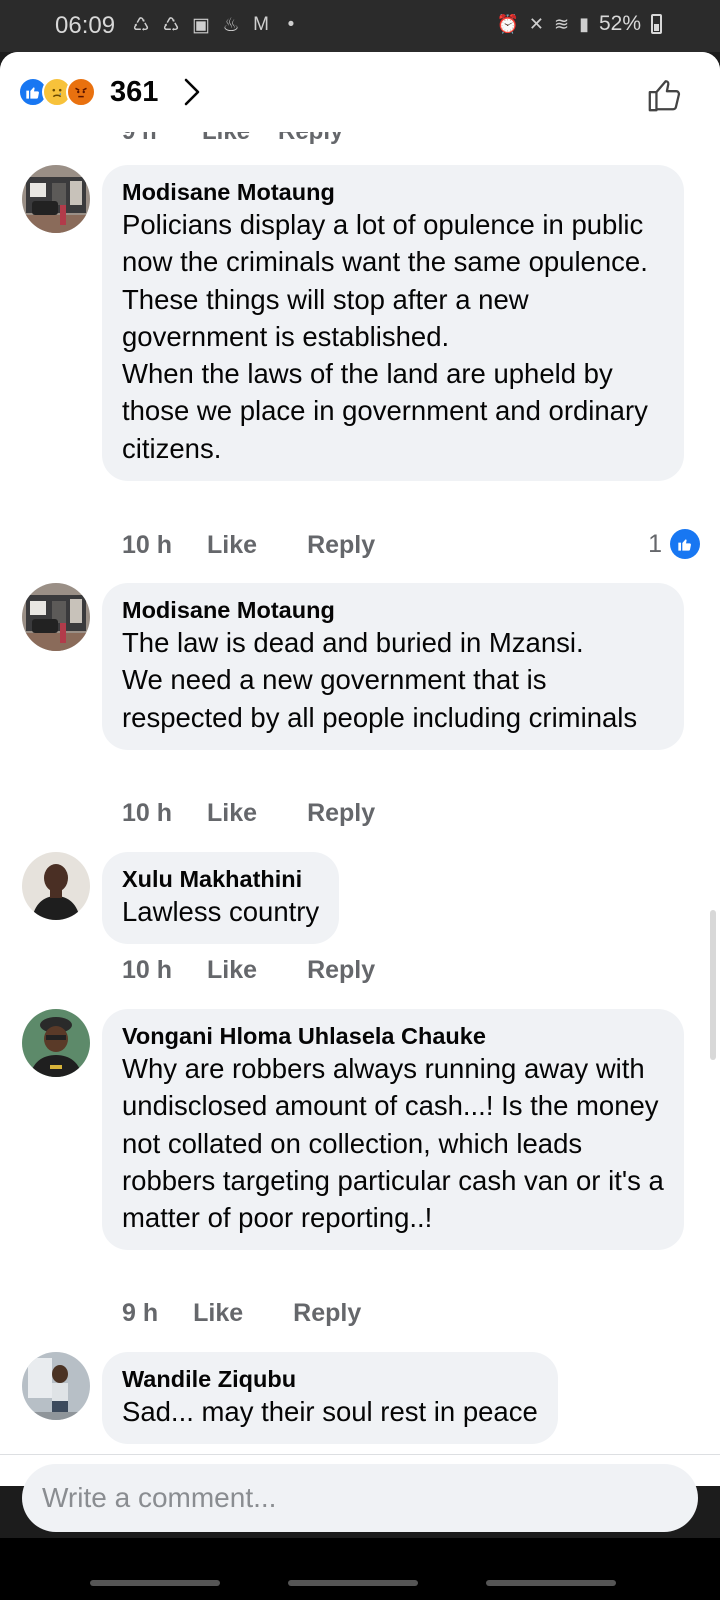  Describe the element at coordinates (713, 985) in the screenshot. I see `scrollbar` at that location.